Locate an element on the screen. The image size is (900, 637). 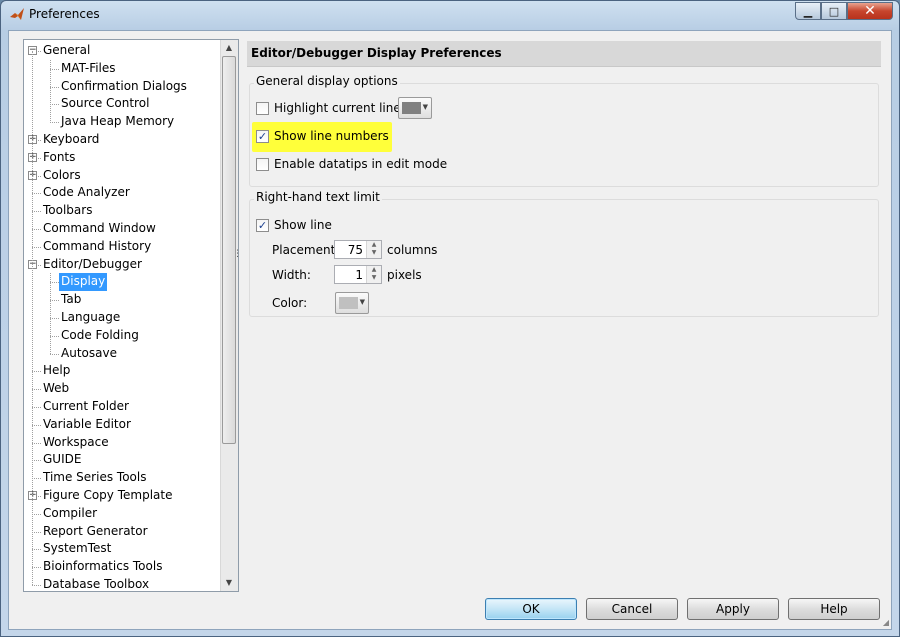
cancel-button: Cancel is located at coordinates (632, 609).